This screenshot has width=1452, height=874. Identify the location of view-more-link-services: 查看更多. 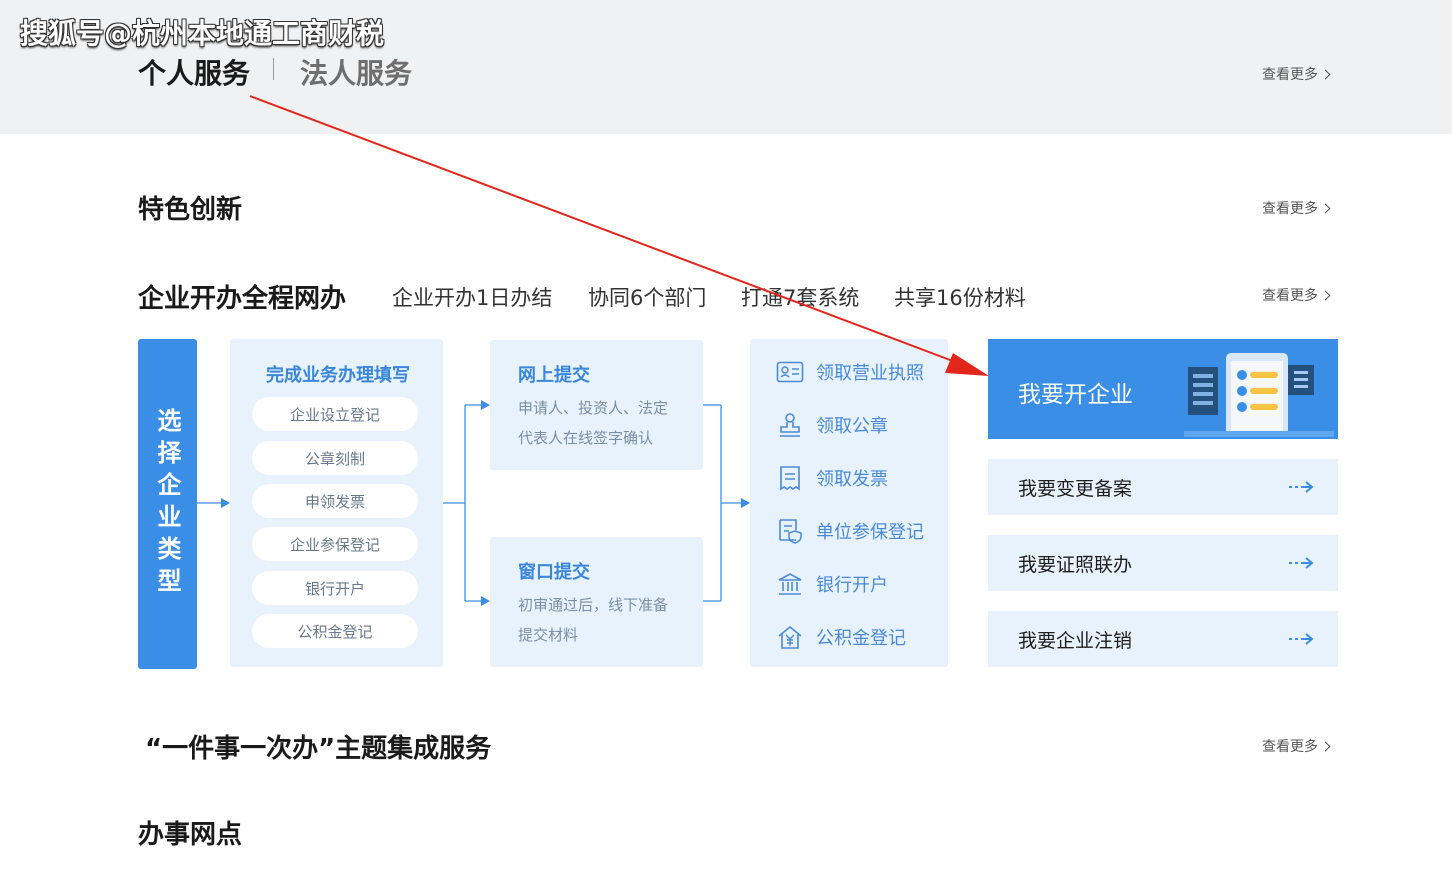
(1296, 74).